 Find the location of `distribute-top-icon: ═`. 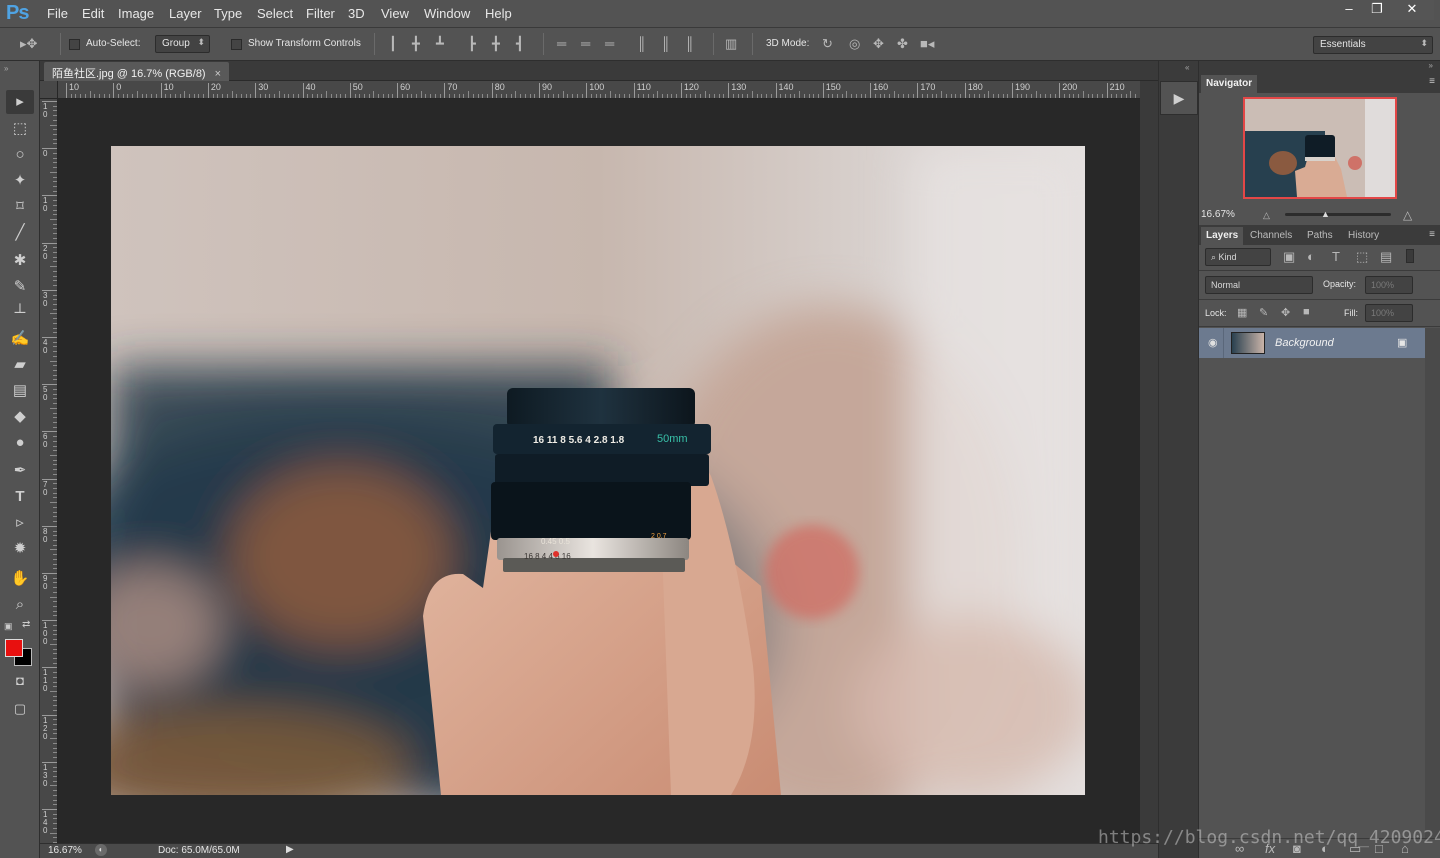

distribute-top-icon: ═ is located at coordinates (561, 43).